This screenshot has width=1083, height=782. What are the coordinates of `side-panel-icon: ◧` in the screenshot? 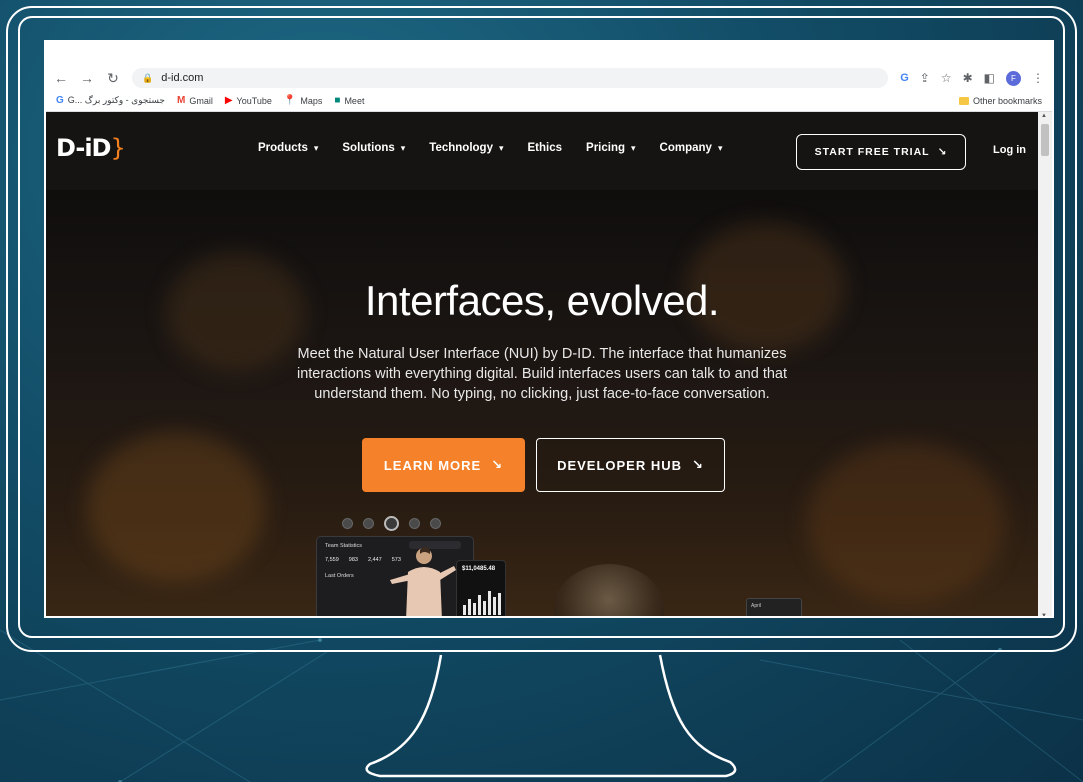 It's located at (989, 78).